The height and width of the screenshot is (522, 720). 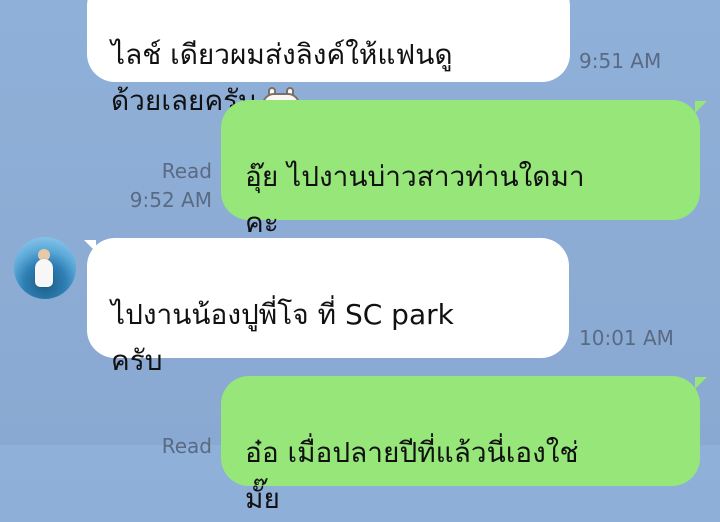 I want to click on message-text: ไปงานน้องปูพี่โจ ที่ SC park ครับ, so click(x=282, y=337).